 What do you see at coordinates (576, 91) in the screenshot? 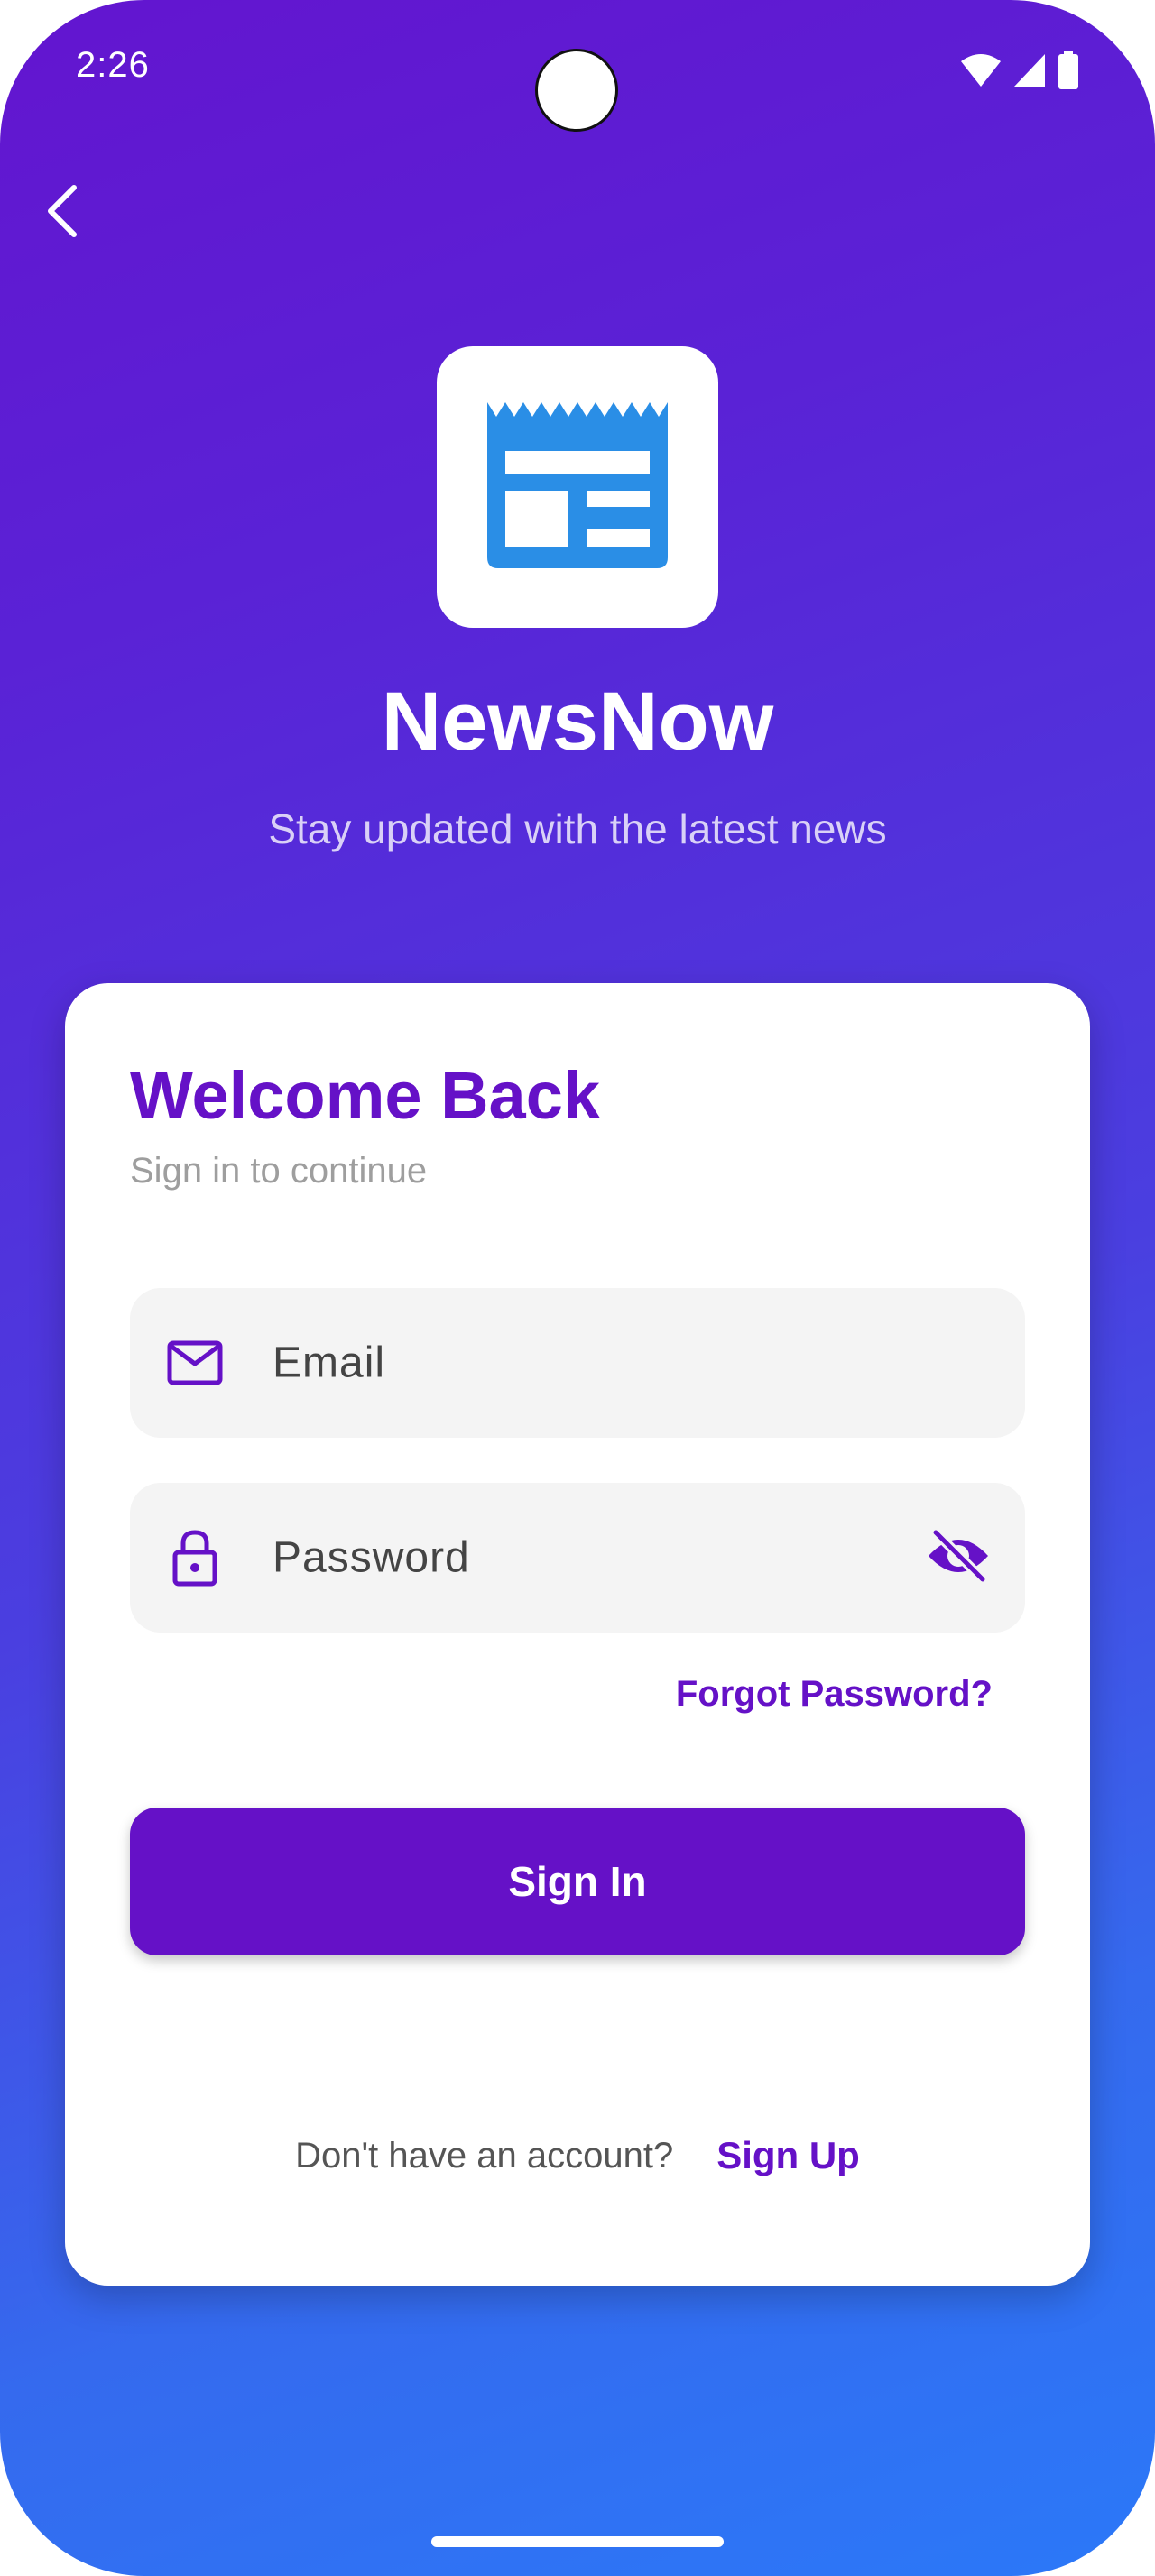
I see `front-camera` at bounding box center [576, 91].